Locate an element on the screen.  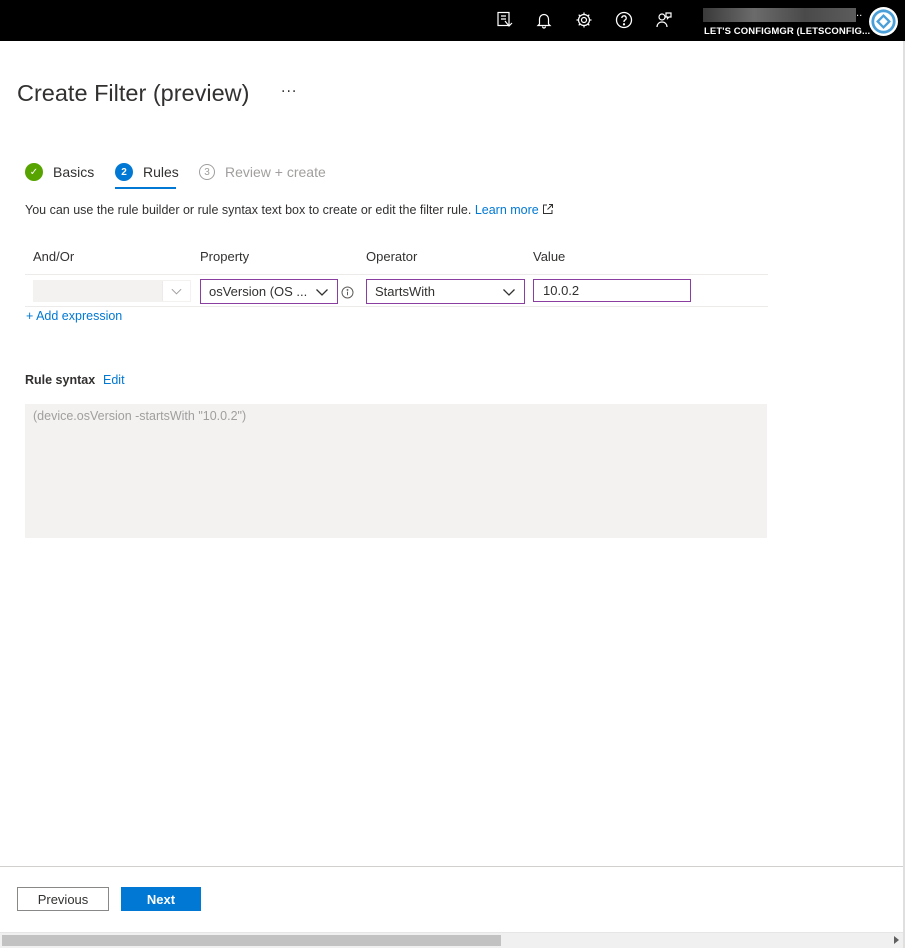
active-tab-indicator is located at coordinates (145, 188).